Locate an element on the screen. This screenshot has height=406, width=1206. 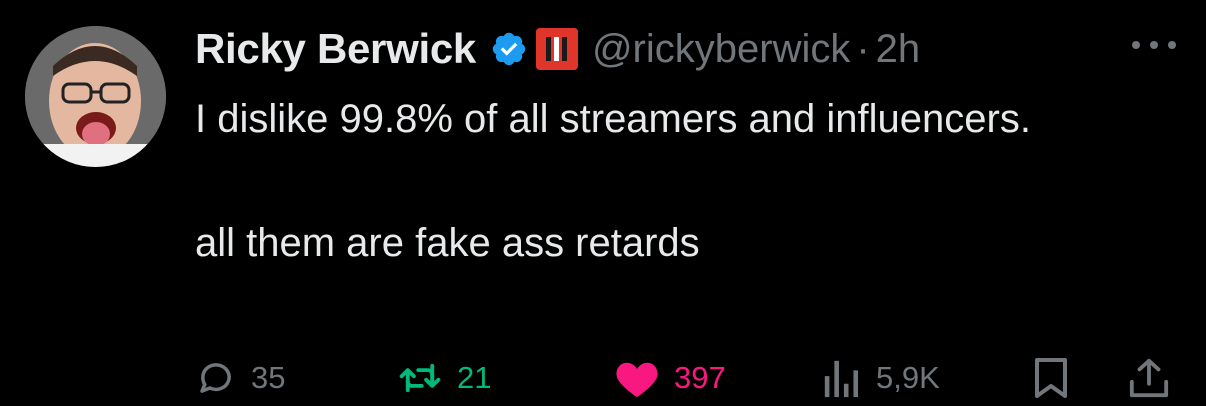
share-icon is located at coordinates (1149, 378).